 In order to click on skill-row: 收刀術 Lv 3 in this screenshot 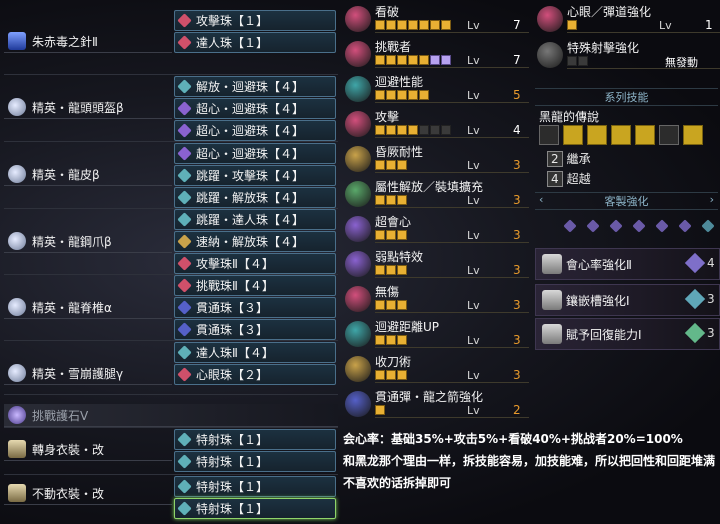, I will do `click(437, 369)`.